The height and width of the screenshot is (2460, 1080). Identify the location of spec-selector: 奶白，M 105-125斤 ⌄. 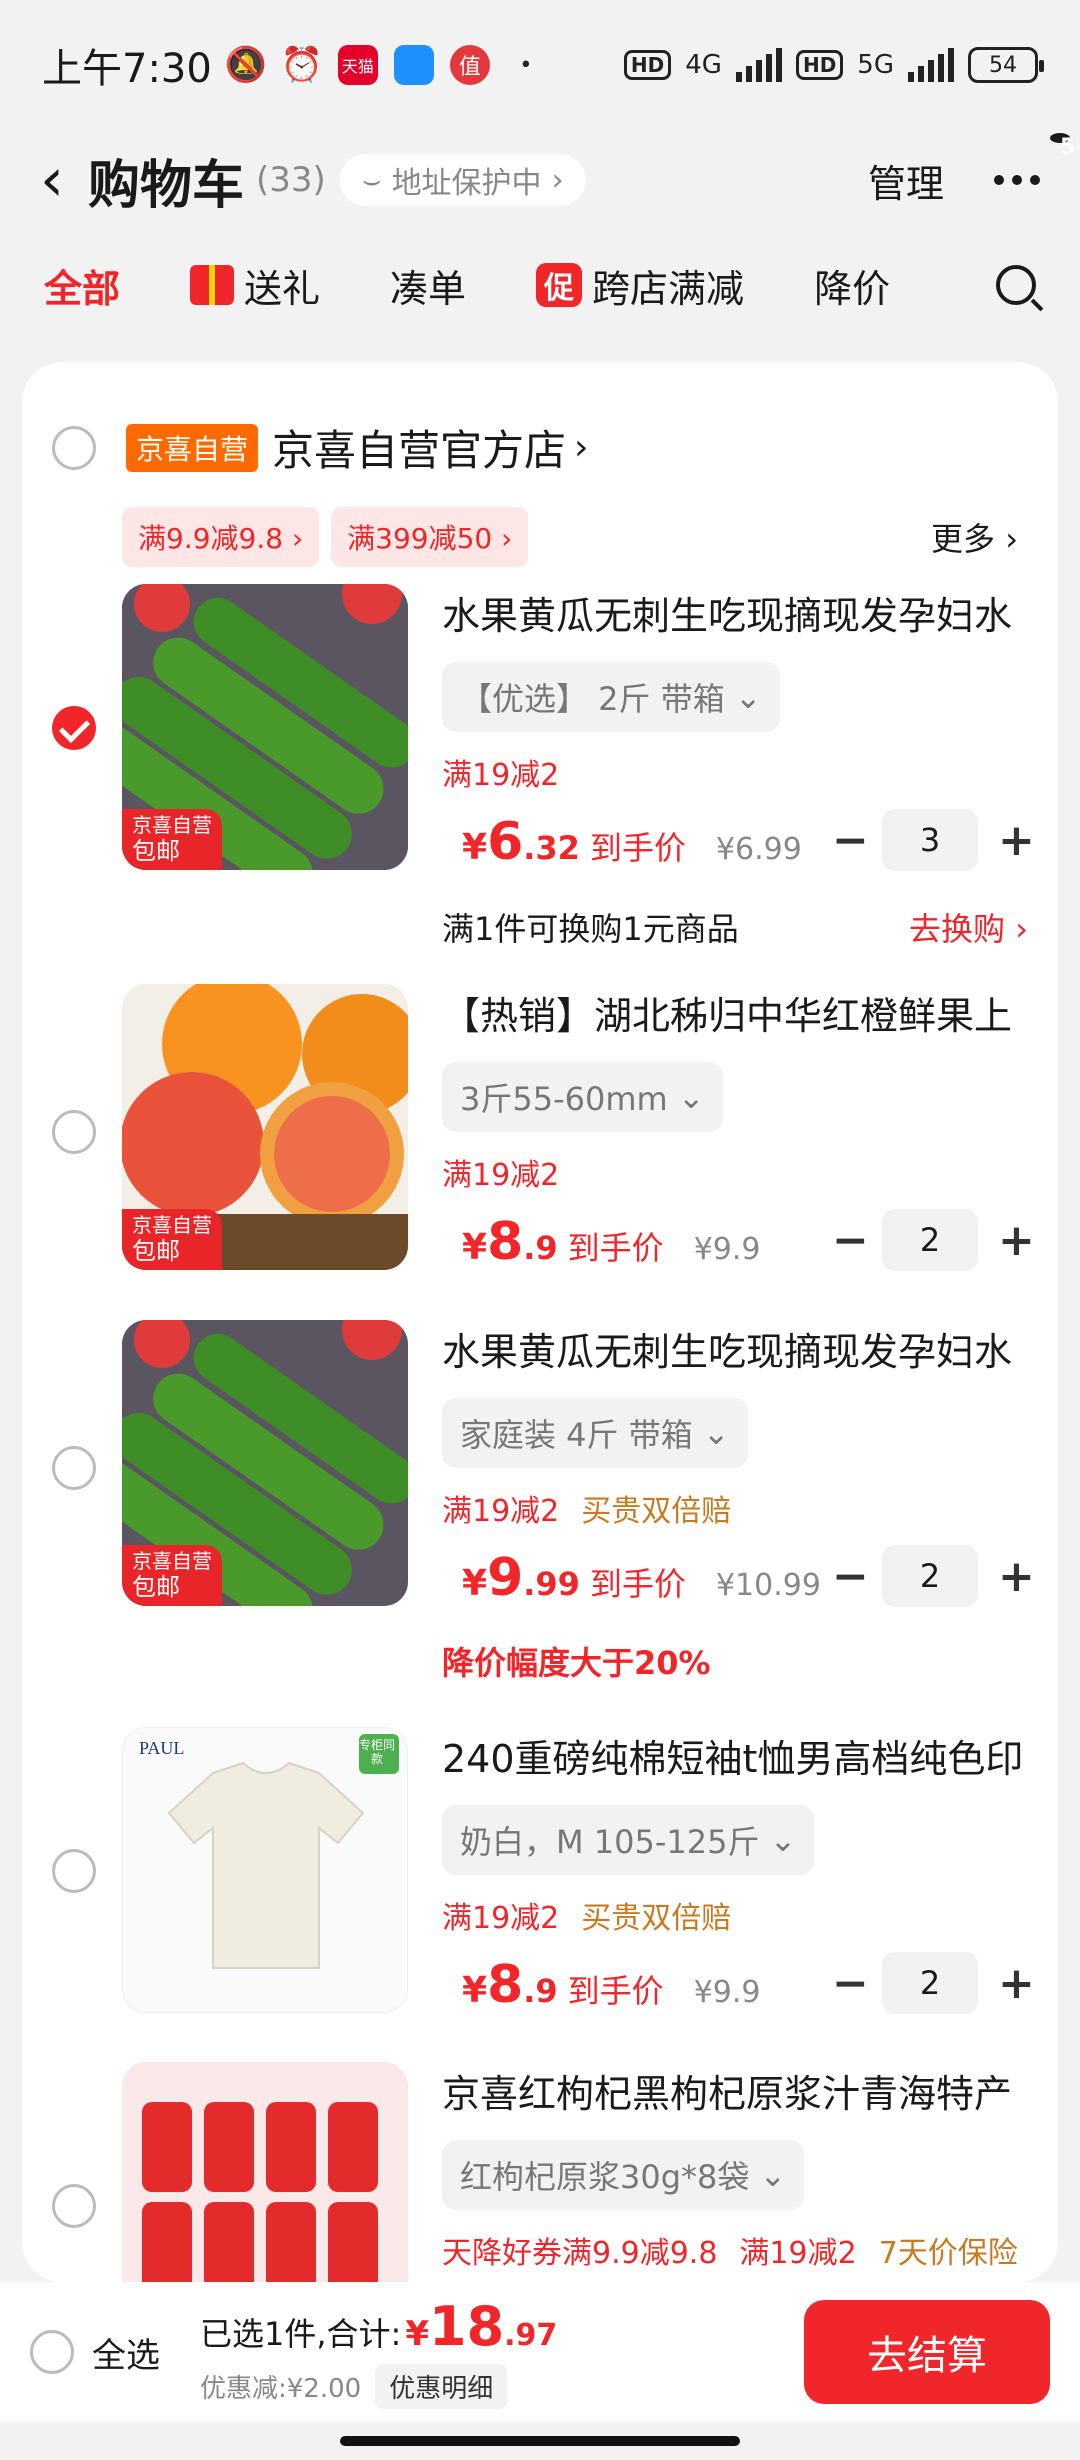
(628, 1839).